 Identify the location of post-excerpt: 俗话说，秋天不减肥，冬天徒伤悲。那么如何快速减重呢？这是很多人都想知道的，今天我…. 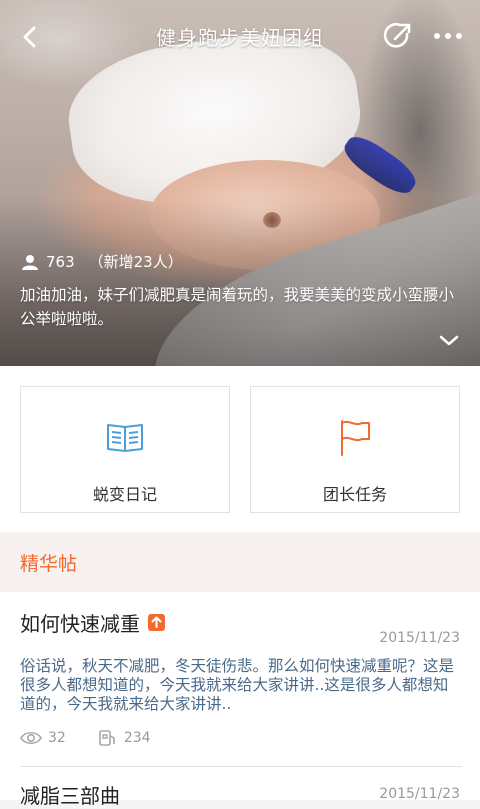
(237, 685).